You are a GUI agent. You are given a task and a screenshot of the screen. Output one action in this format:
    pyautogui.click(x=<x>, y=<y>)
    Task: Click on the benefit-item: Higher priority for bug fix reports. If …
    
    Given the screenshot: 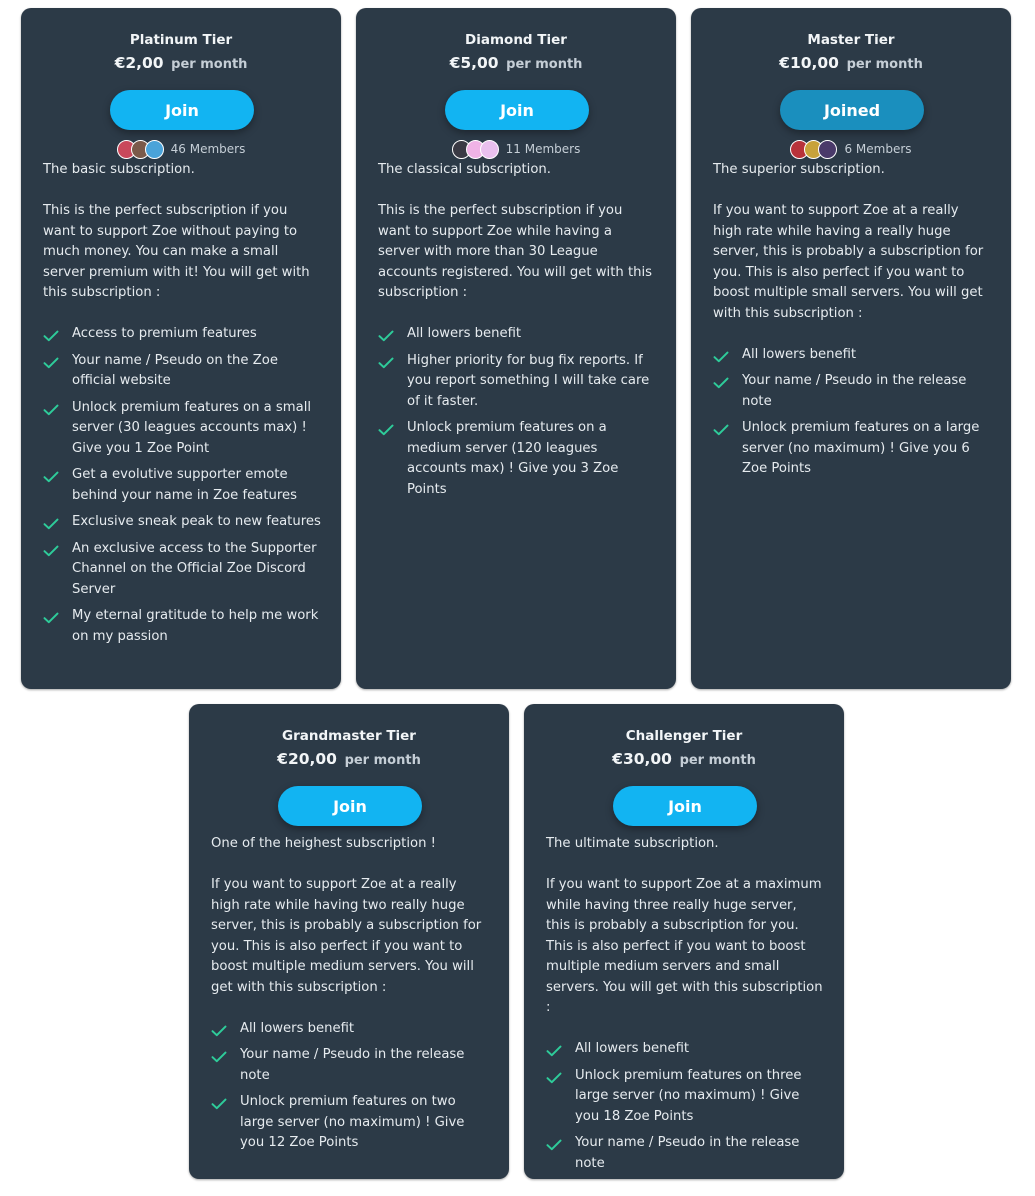 What is the action you would take?
    pyautogui.click(x=517, y=382)
    